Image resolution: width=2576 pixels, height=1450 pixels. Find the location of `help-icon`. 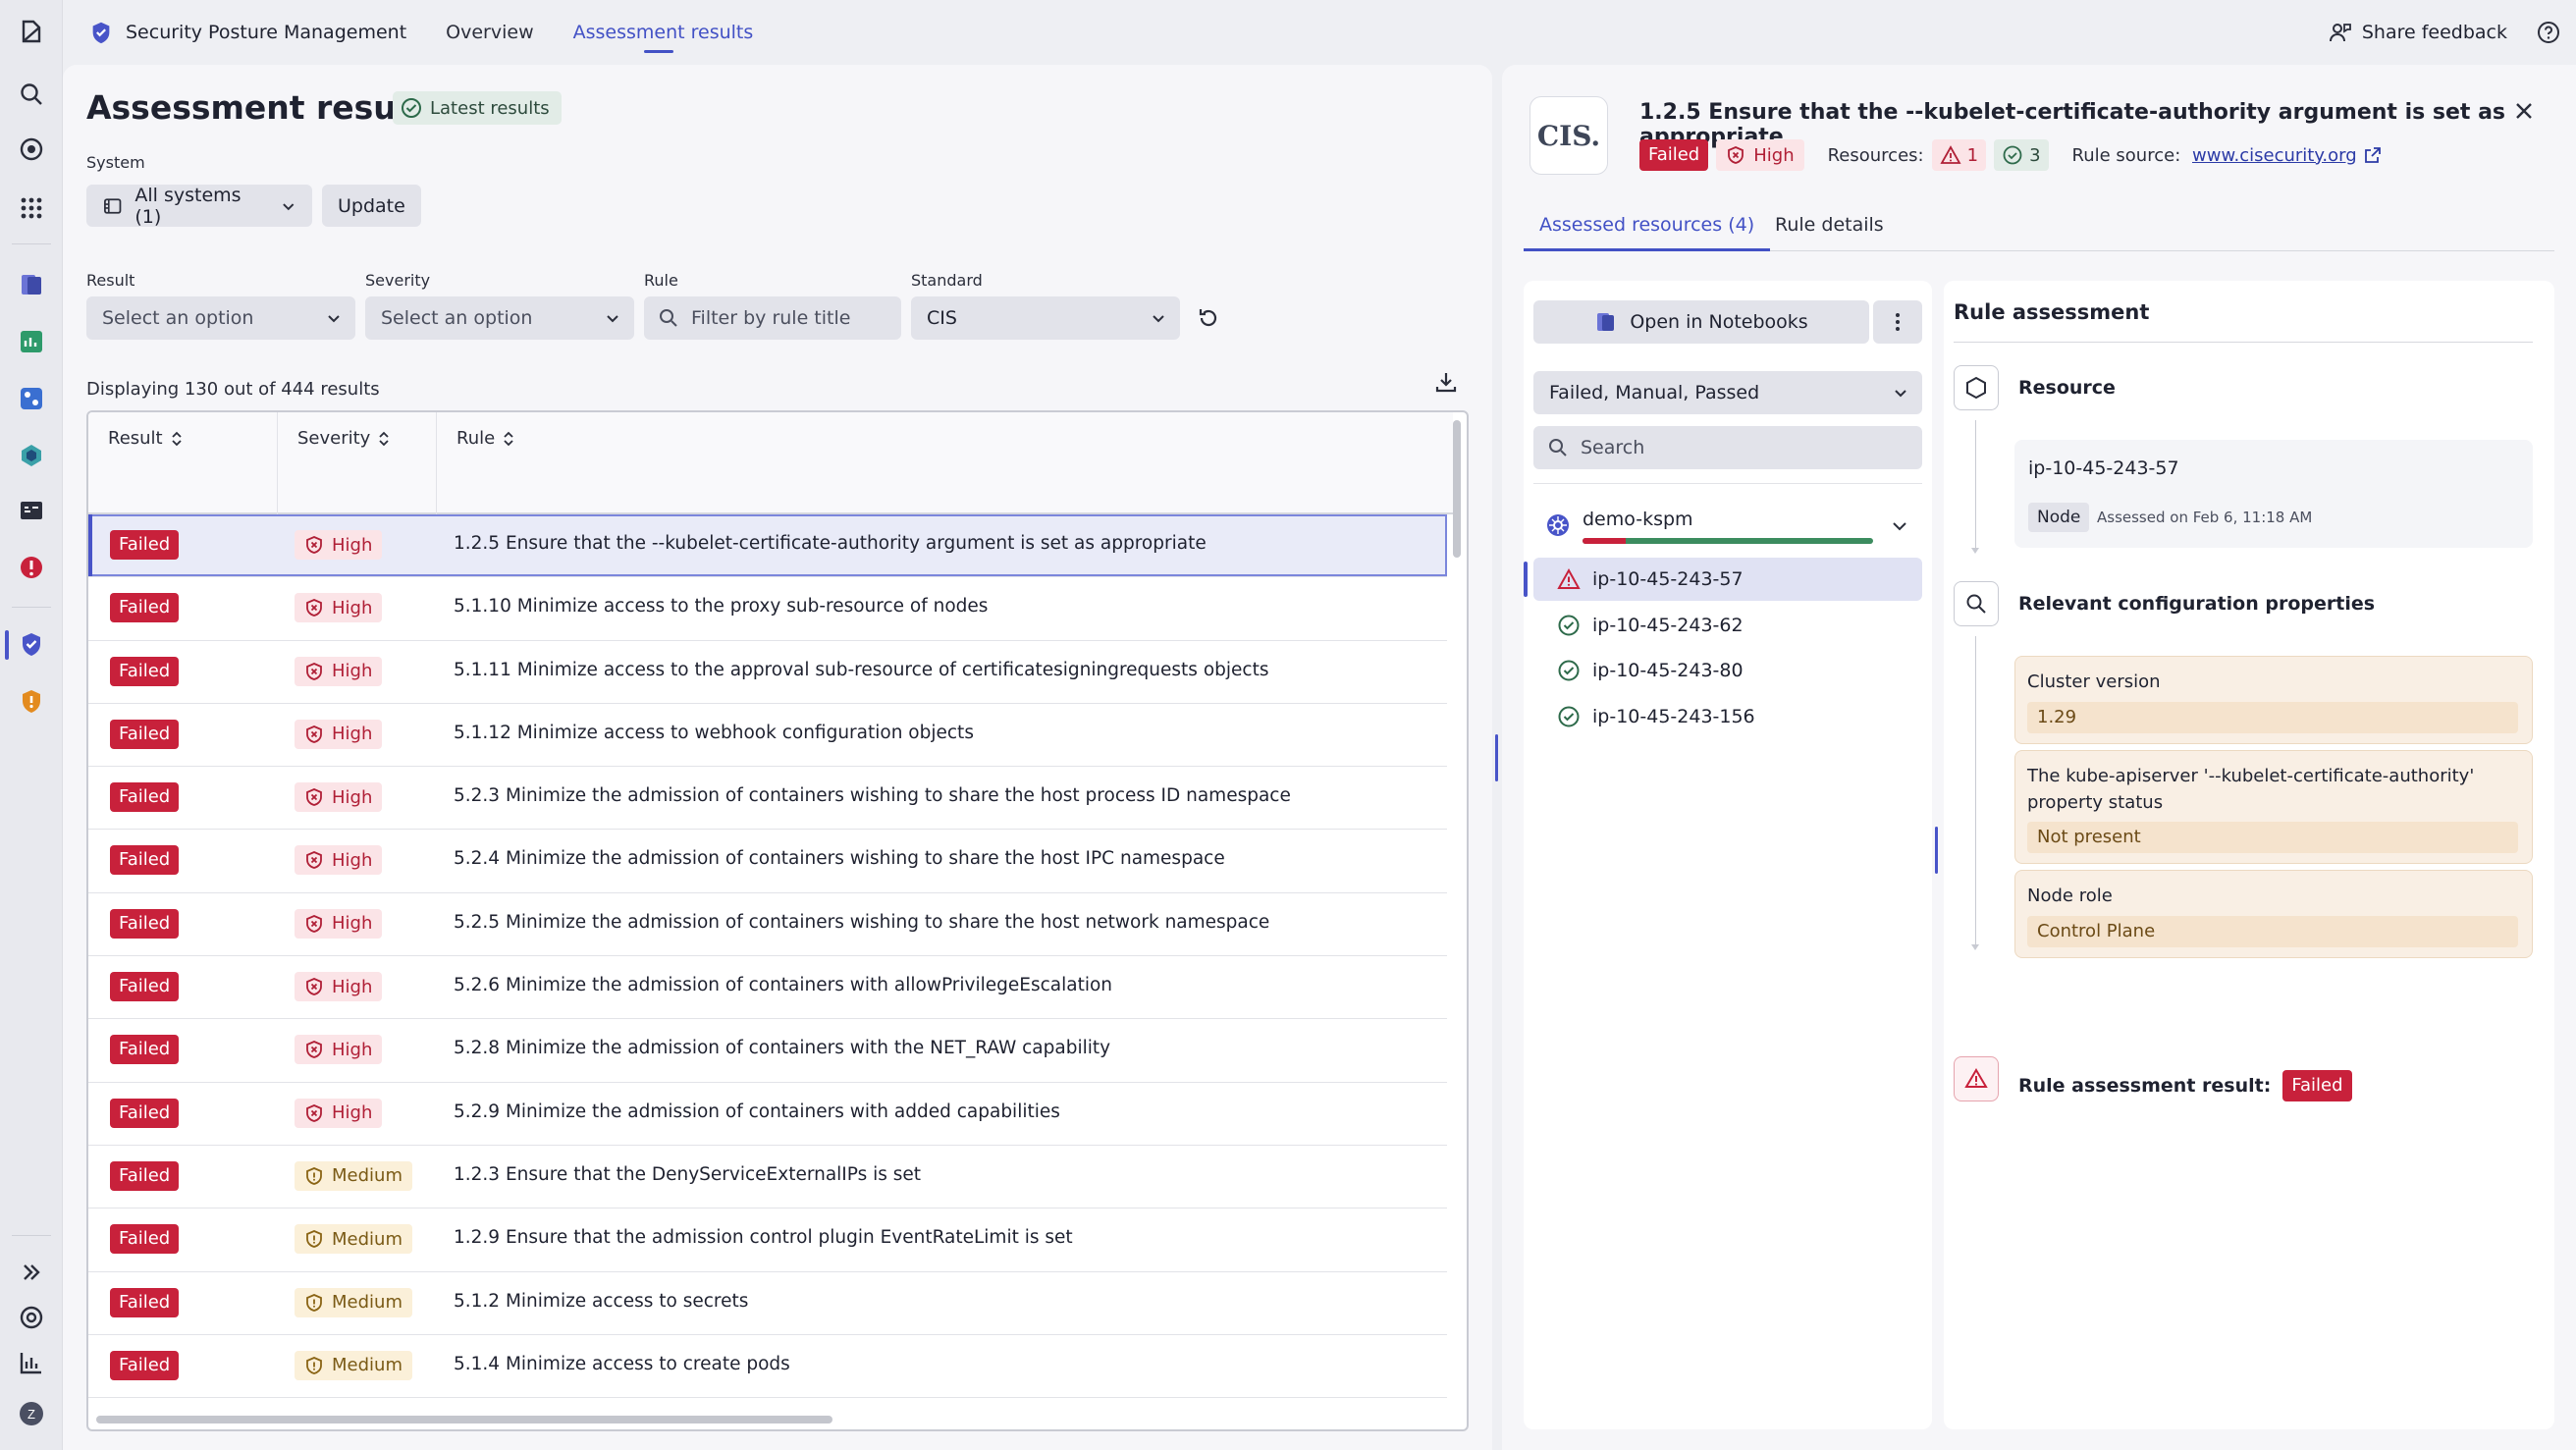

help-icon is located at coordinates (2548, 32).